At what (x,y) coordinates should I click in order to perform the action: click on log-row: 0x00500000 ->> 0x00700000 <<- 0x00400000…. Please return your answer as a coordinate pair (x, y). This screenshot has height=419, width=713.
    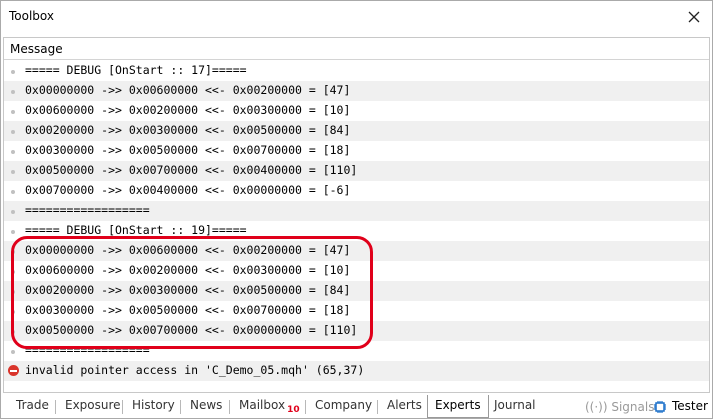
    Looking at the image, I should click on (356, 171).